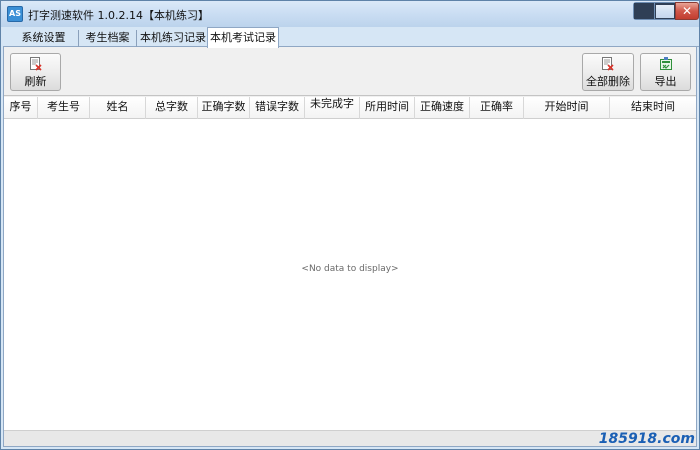 The image size is (700, 450). What do you see at coordinates (35, 72) in the screenshot?
I see `refresh-button: 刷新` at bounding box center [35, 72].